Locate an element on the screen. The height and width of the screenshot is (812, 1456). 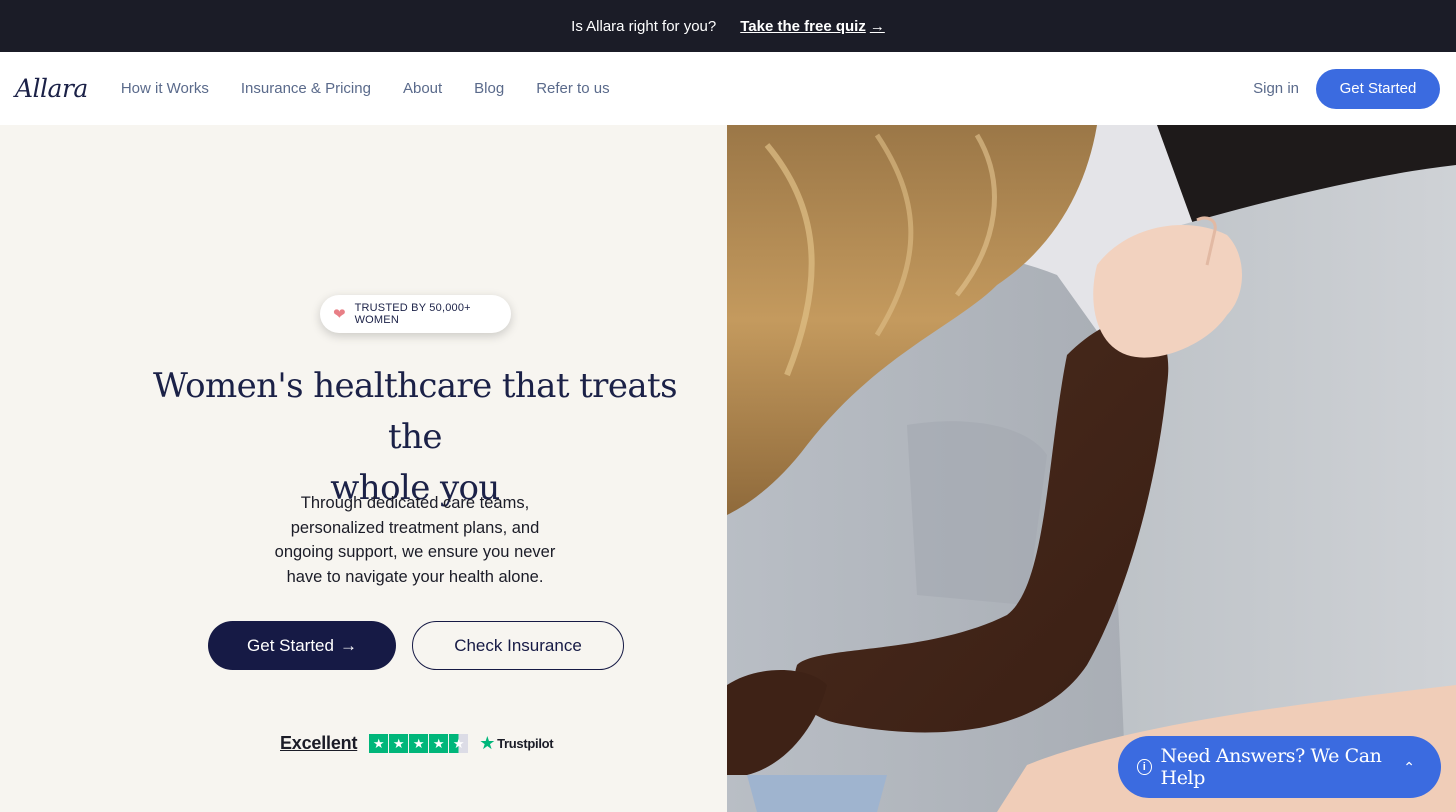
trustpilot-logo: ★ Trustpilot is located at coordinates (516, 743).